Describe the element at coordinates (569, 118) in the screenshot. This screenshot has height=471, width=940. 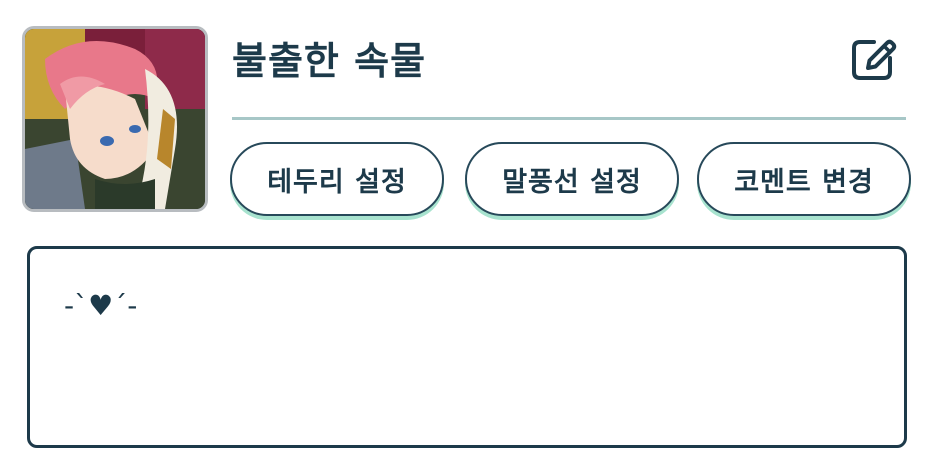
I see `header-divider` at that location.